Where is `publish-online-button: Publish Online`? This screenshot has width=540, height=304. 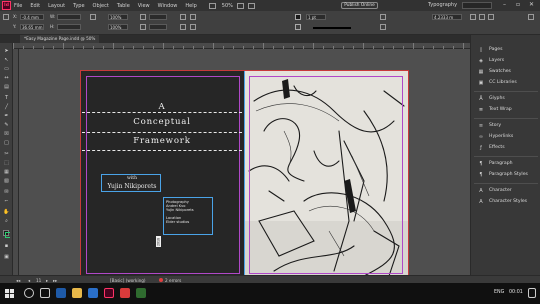 publish-online-button: Publish Online is located at coordinates (359, 5).